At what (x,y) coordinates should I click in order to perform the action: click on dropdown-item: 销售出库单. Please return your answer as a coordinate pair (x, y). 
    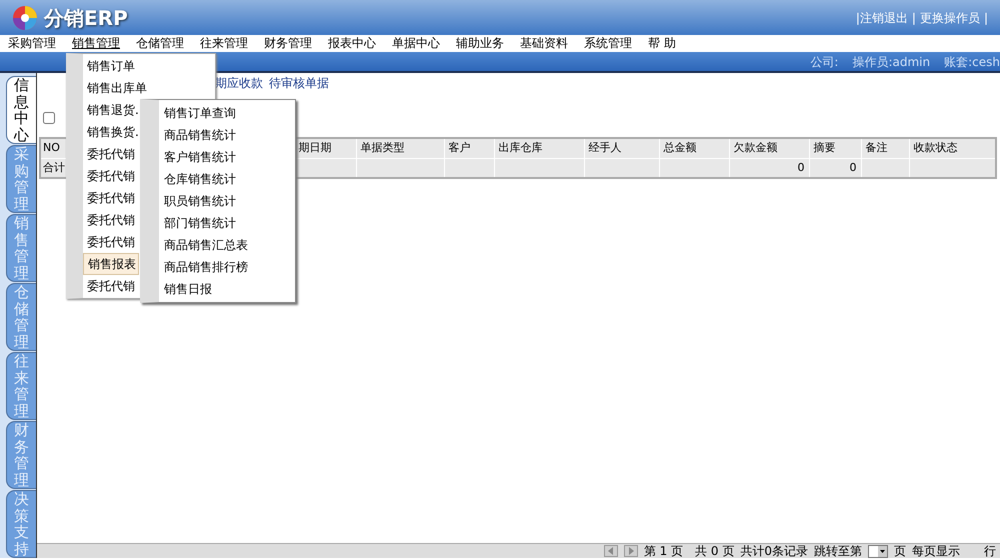
    Looking at the image, I should click on (116, 88).